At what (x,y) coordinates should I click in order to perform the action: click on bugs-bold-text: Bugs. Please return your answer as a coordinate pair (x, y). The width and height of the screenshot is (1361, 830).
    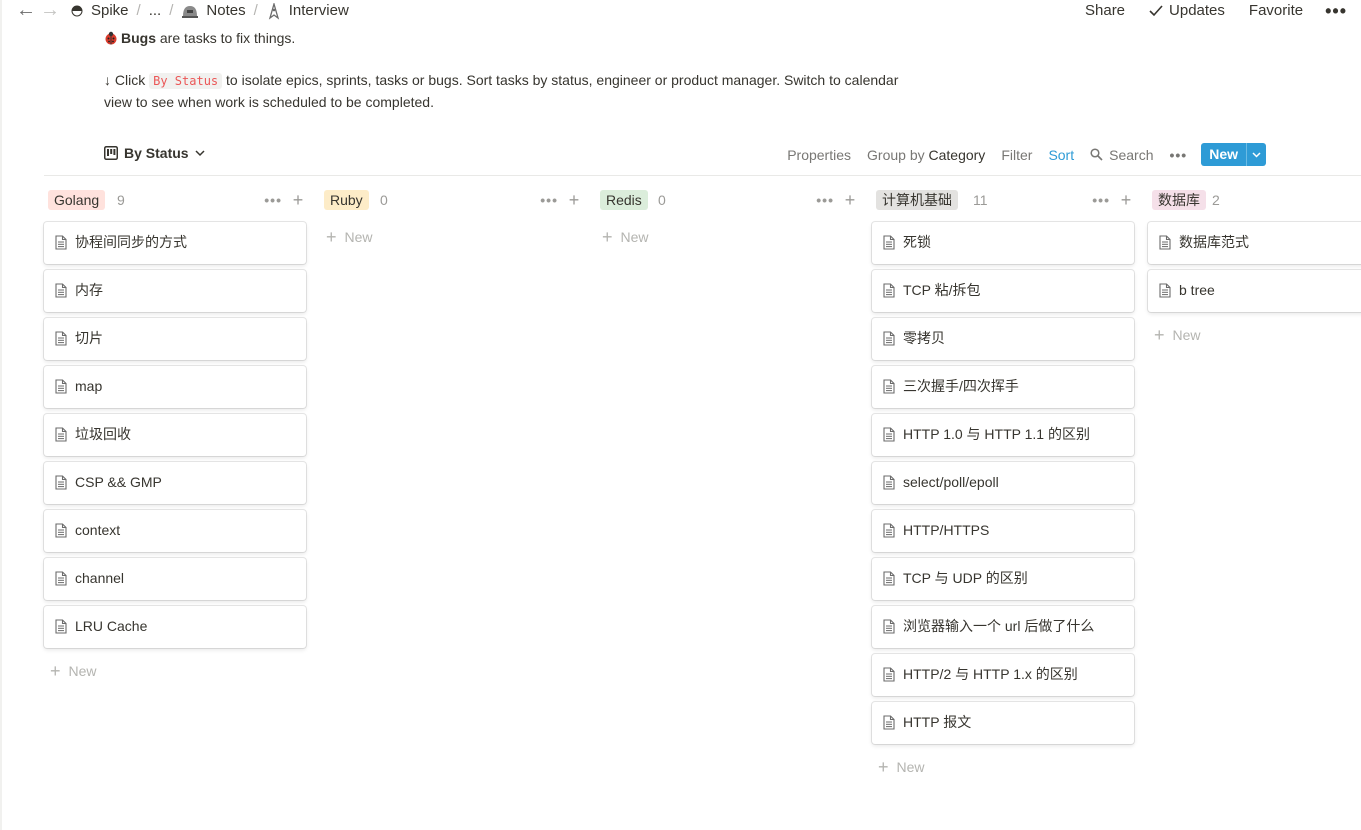
    Looking at the image, I should click on (138, 38).